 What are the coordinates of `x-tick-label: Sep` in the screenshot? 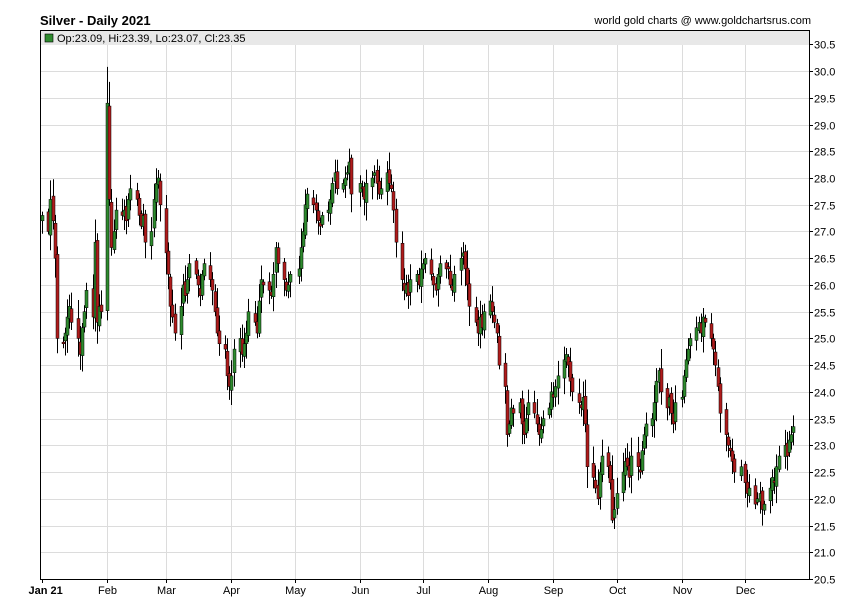 It's located at (554, 591).